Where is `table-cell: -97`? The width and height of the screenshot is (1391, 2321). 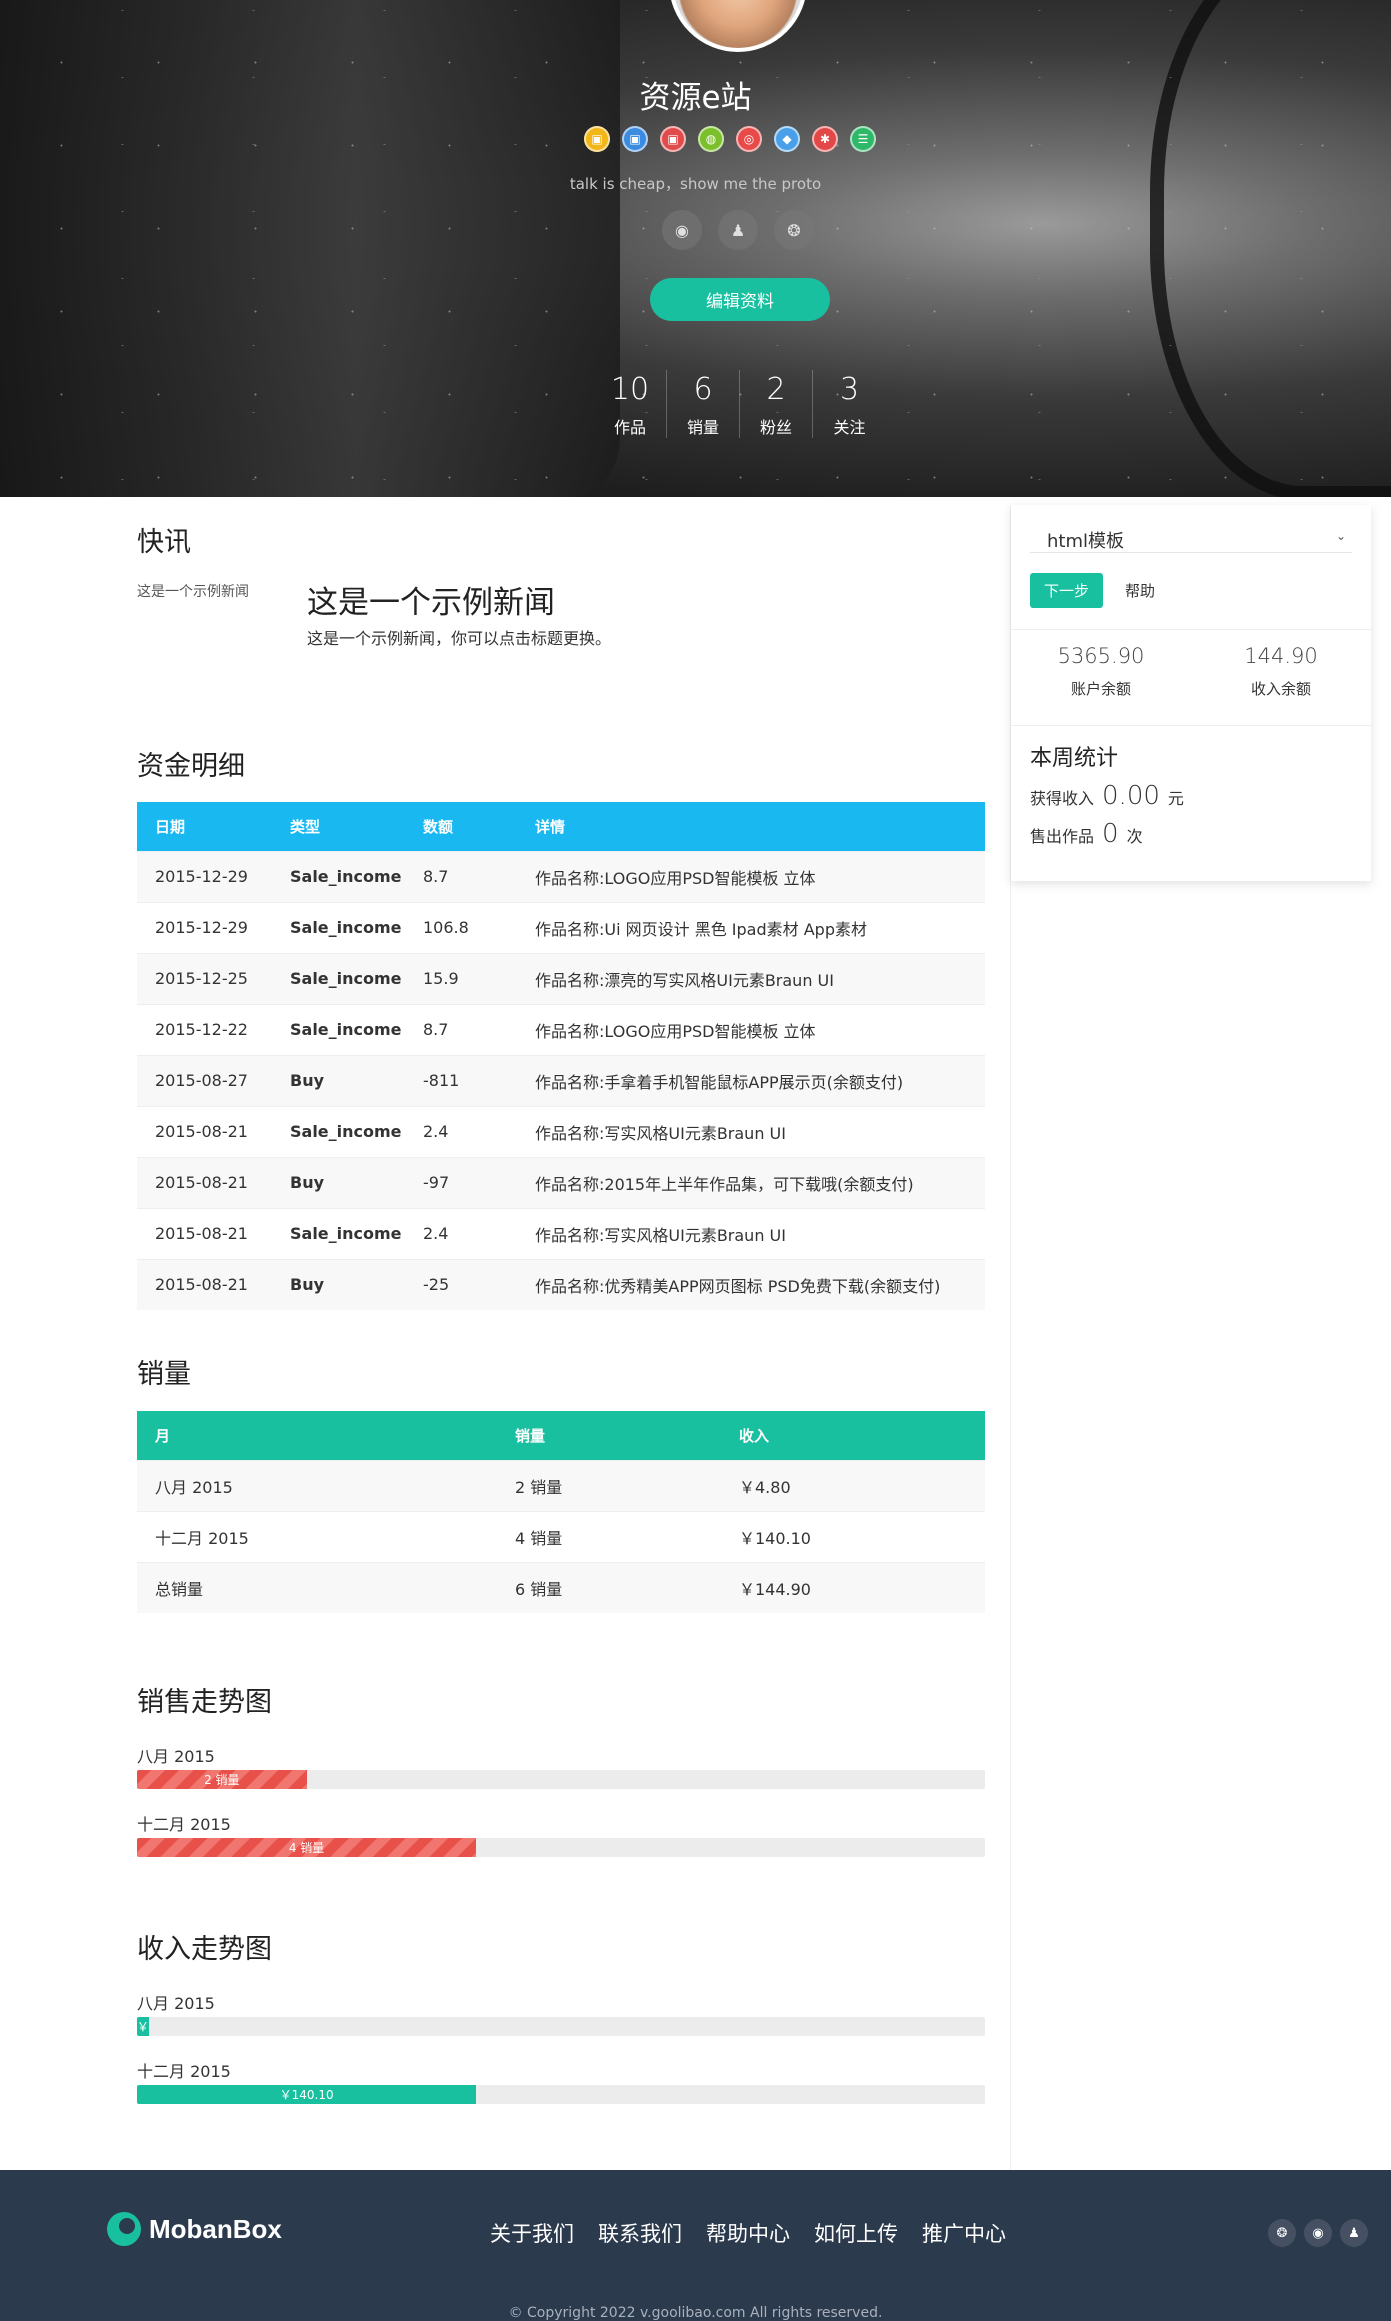
table-cell: -97 is located at coordinates (461, 1182).